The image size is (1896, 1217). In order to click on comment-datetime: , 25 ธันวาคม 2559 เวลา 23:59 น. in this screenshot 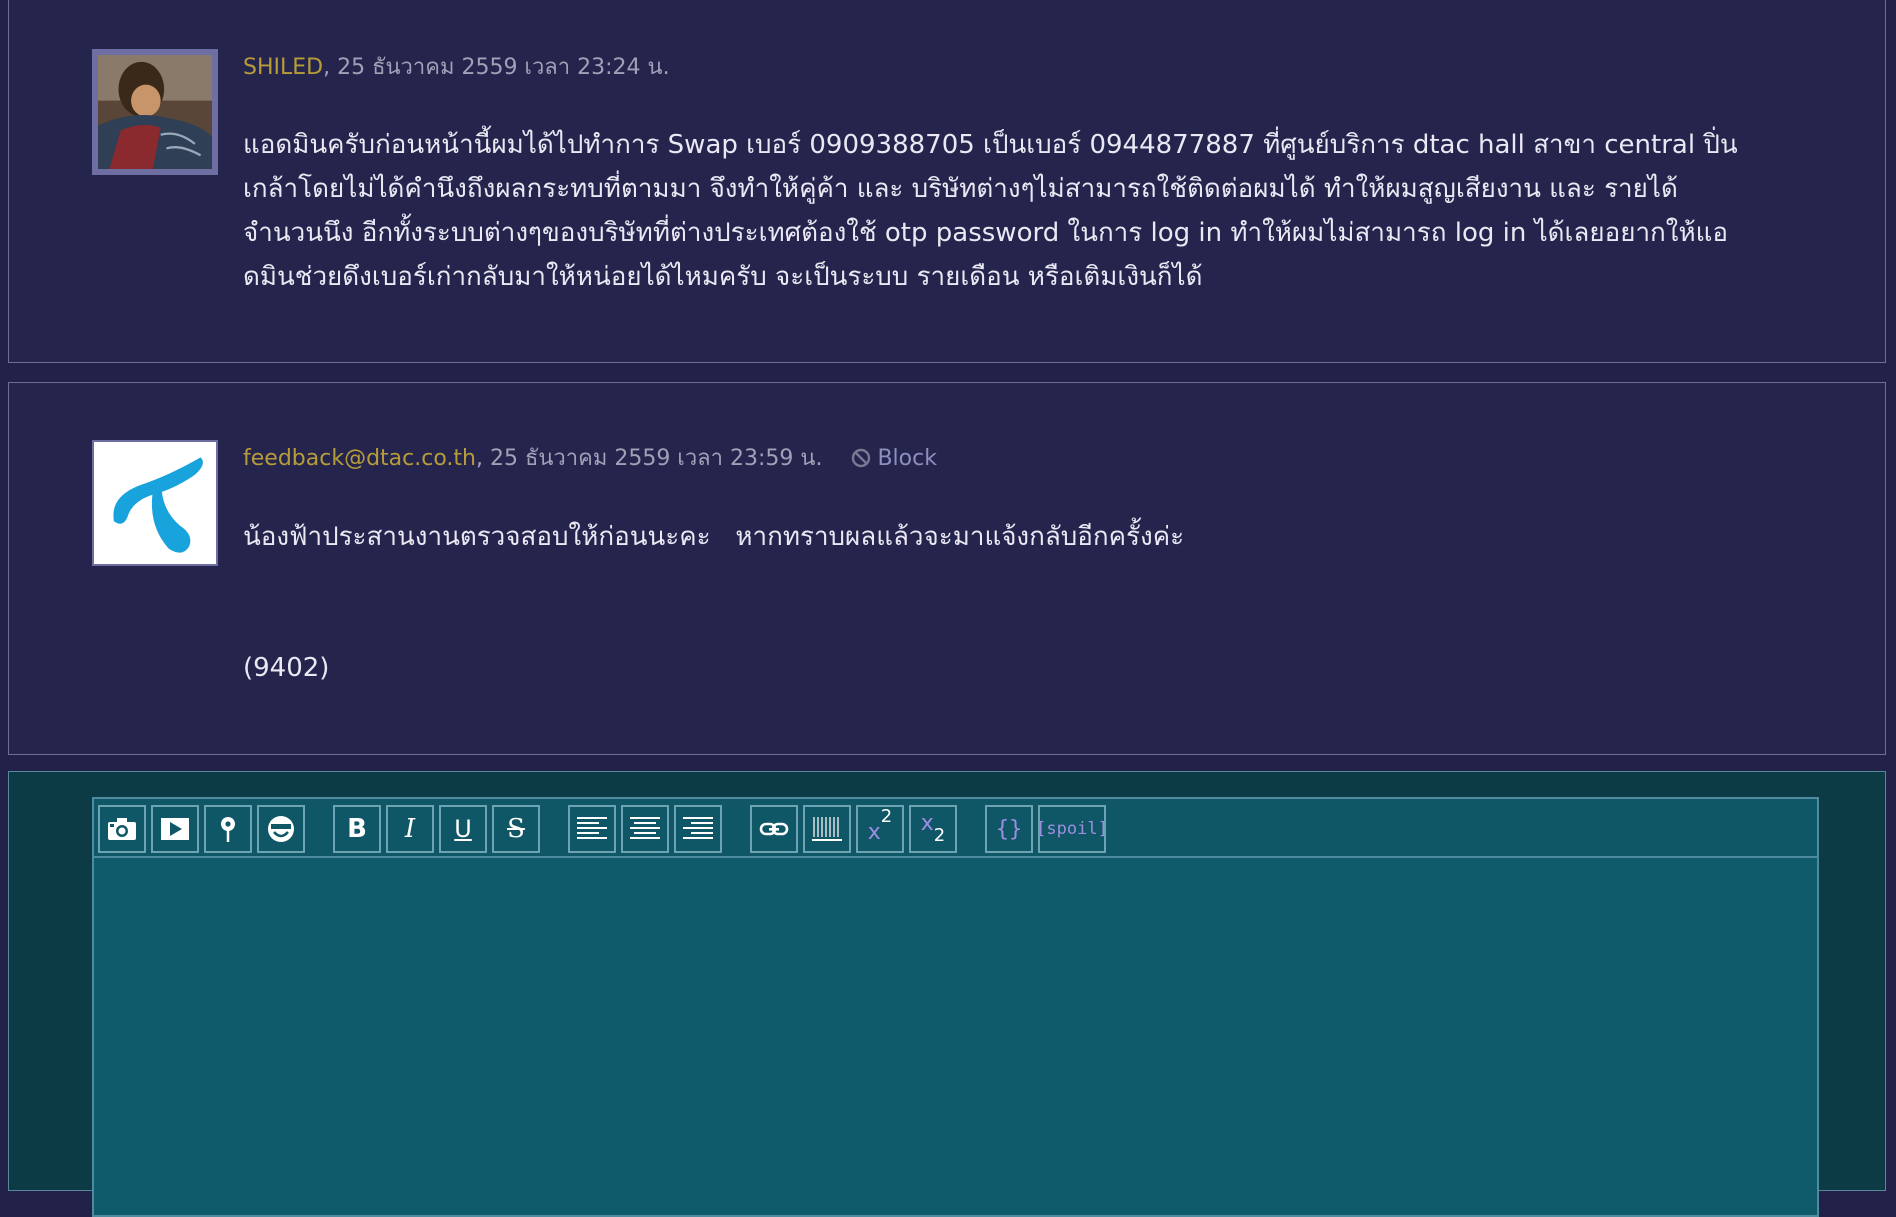, I will do `click(649, 458)`.